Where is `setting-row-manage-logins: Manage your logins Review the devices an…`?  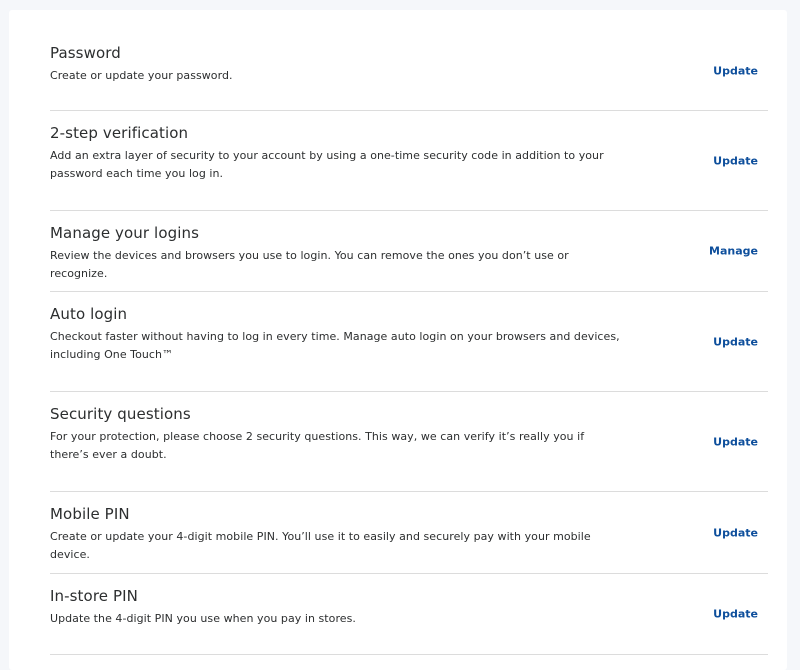 setting-row-manage-logins: Manage your logins Review the devices an… is located at coordinates (409, 251).